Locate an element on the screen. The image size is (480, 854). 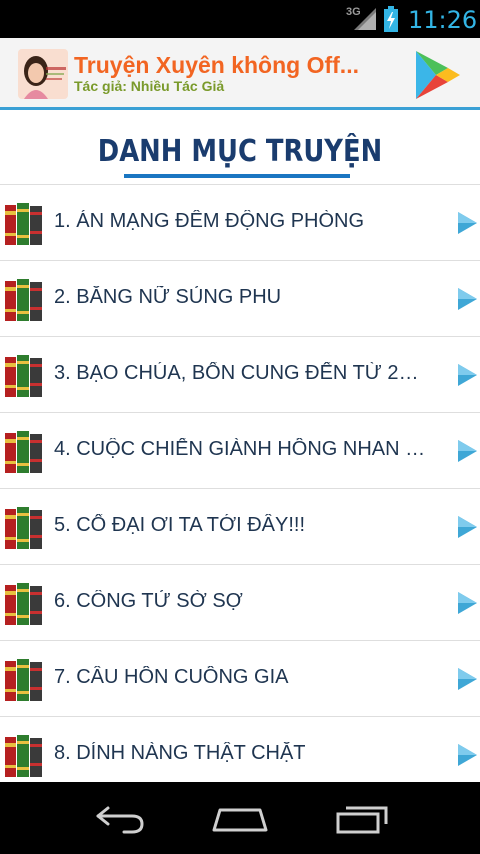
list-item: 5. CỔ ĐẠI ƠI TA TỚI ĐÂY!!! is located at coordinates (240, 527).